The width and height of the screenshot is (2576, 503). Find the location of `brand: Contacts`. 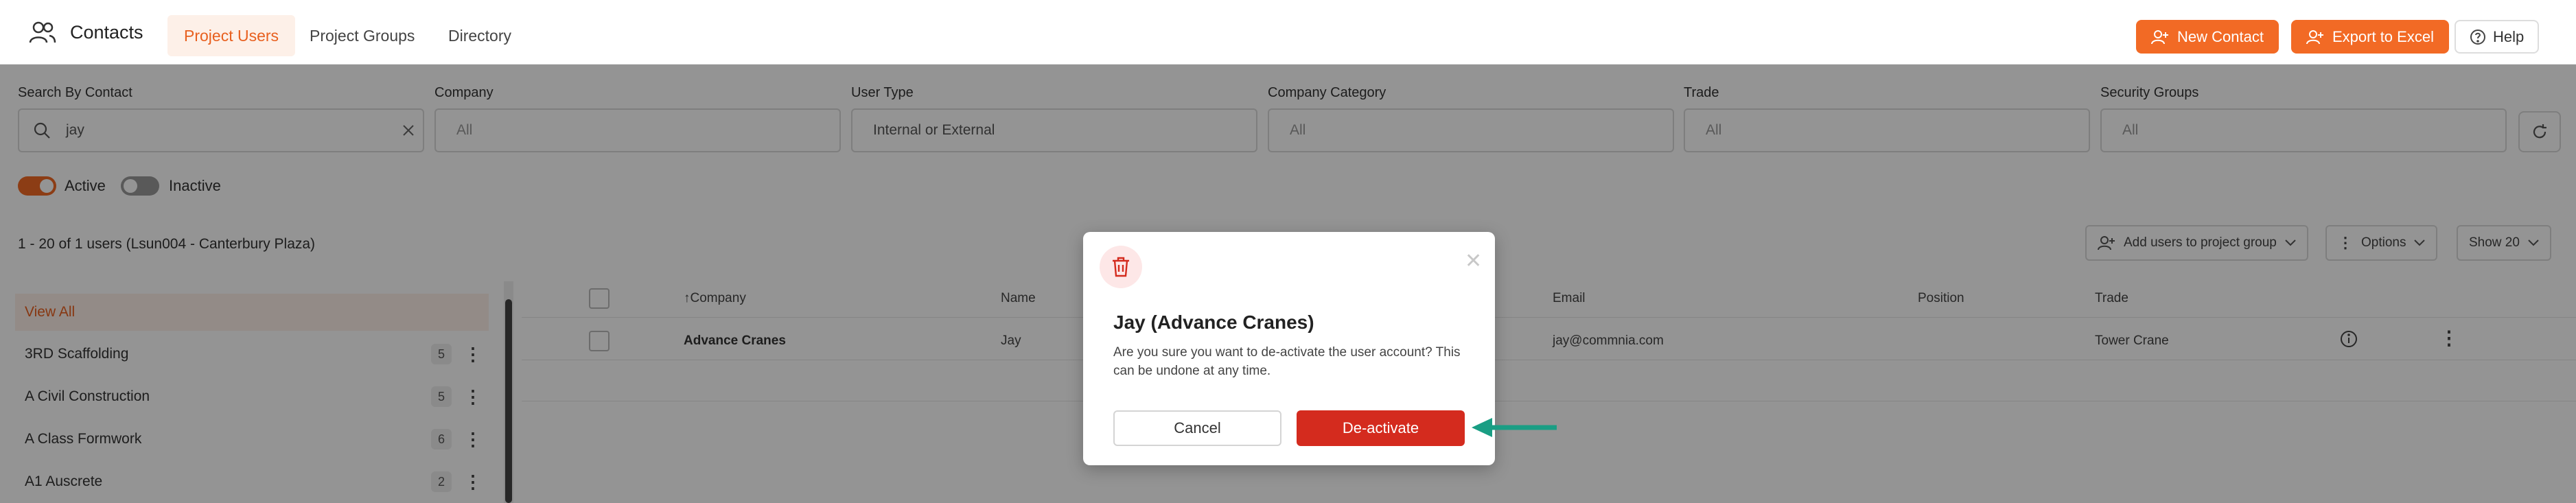

brand: Contacts is located at coordinates (86, 32).